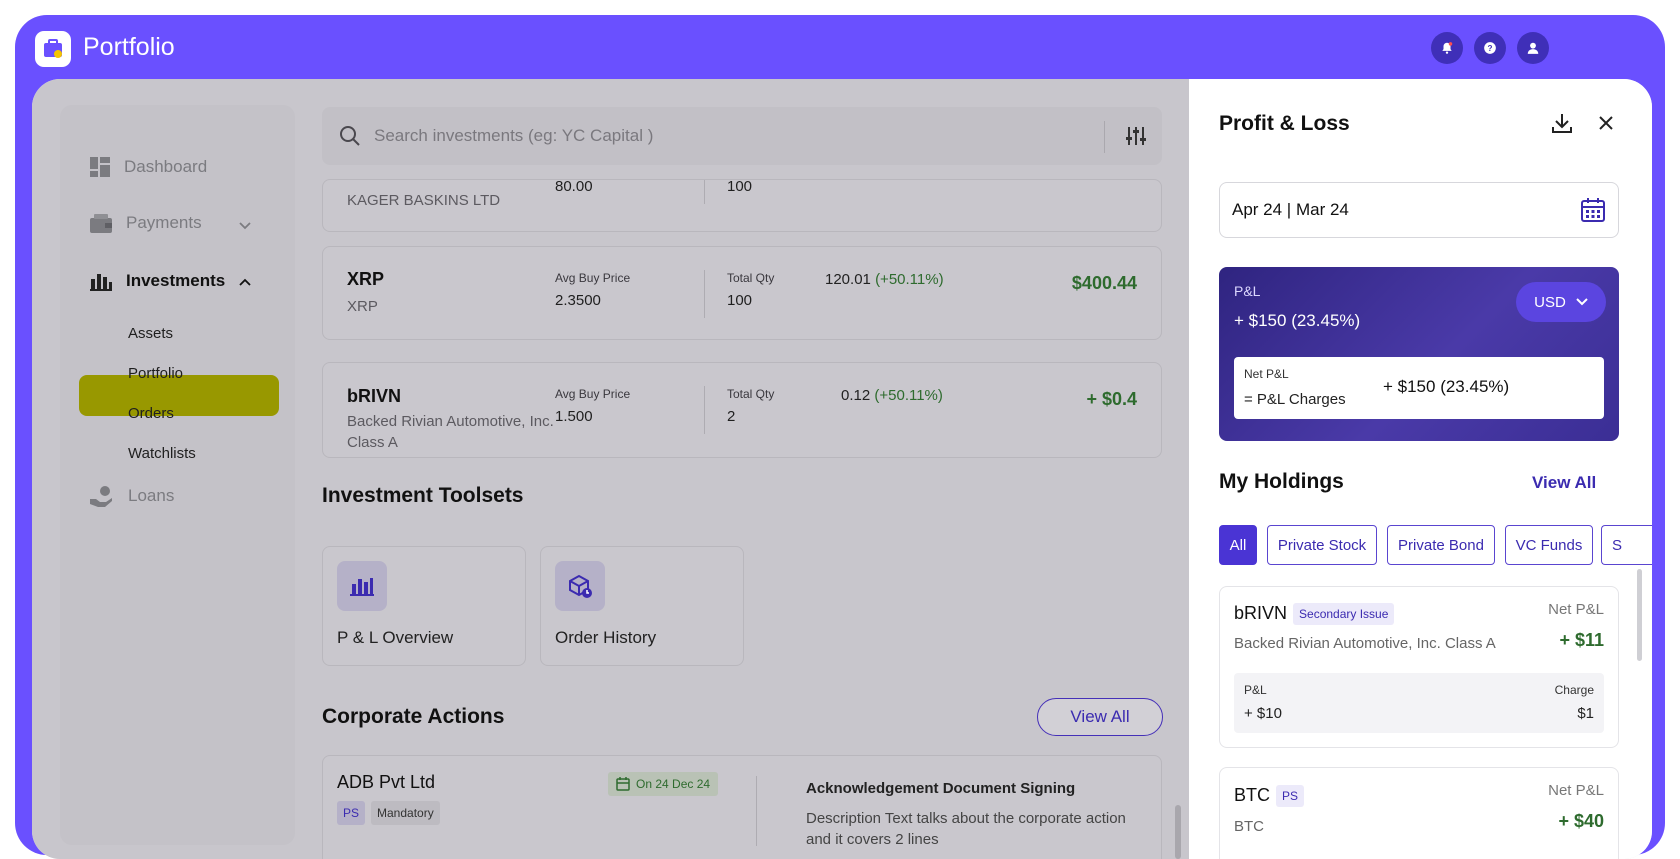 The width and height of the screenshot is (1680, 859). What do you see at coordinates (424, 606) in the screenshot?
I see `tool-pl-overview: P & L Overview` at bounding box center [424, 606].